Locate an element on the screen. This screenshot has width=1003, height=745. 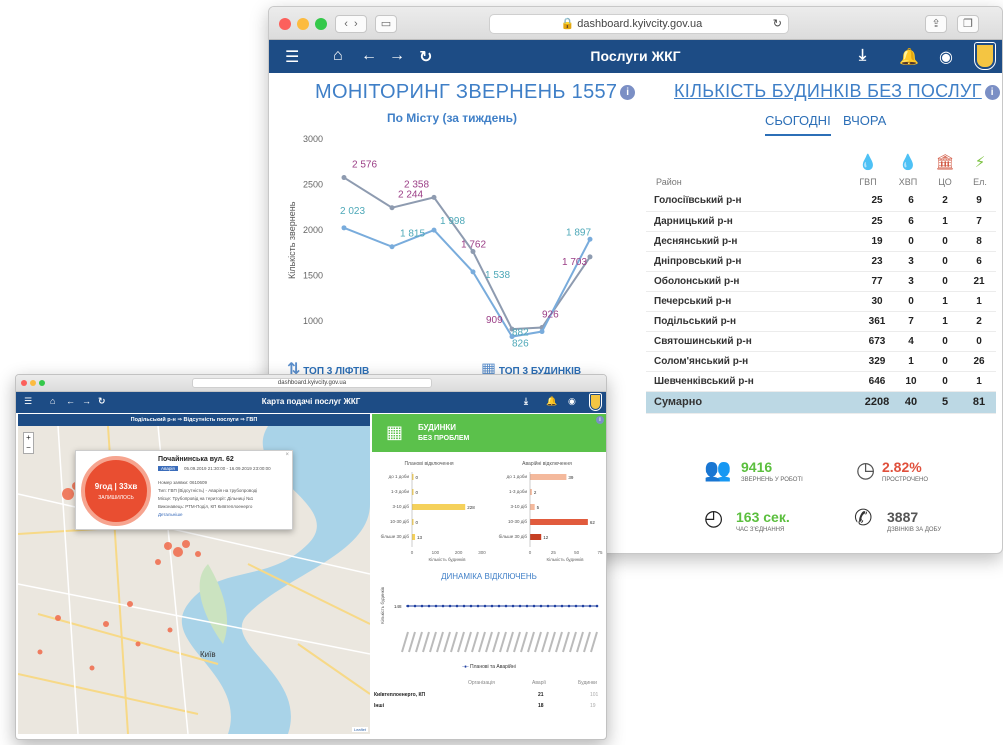
address-bar: 🔒 dashboard.kyivcity.gov.ua ↻ is located at coordinates (639, 24).